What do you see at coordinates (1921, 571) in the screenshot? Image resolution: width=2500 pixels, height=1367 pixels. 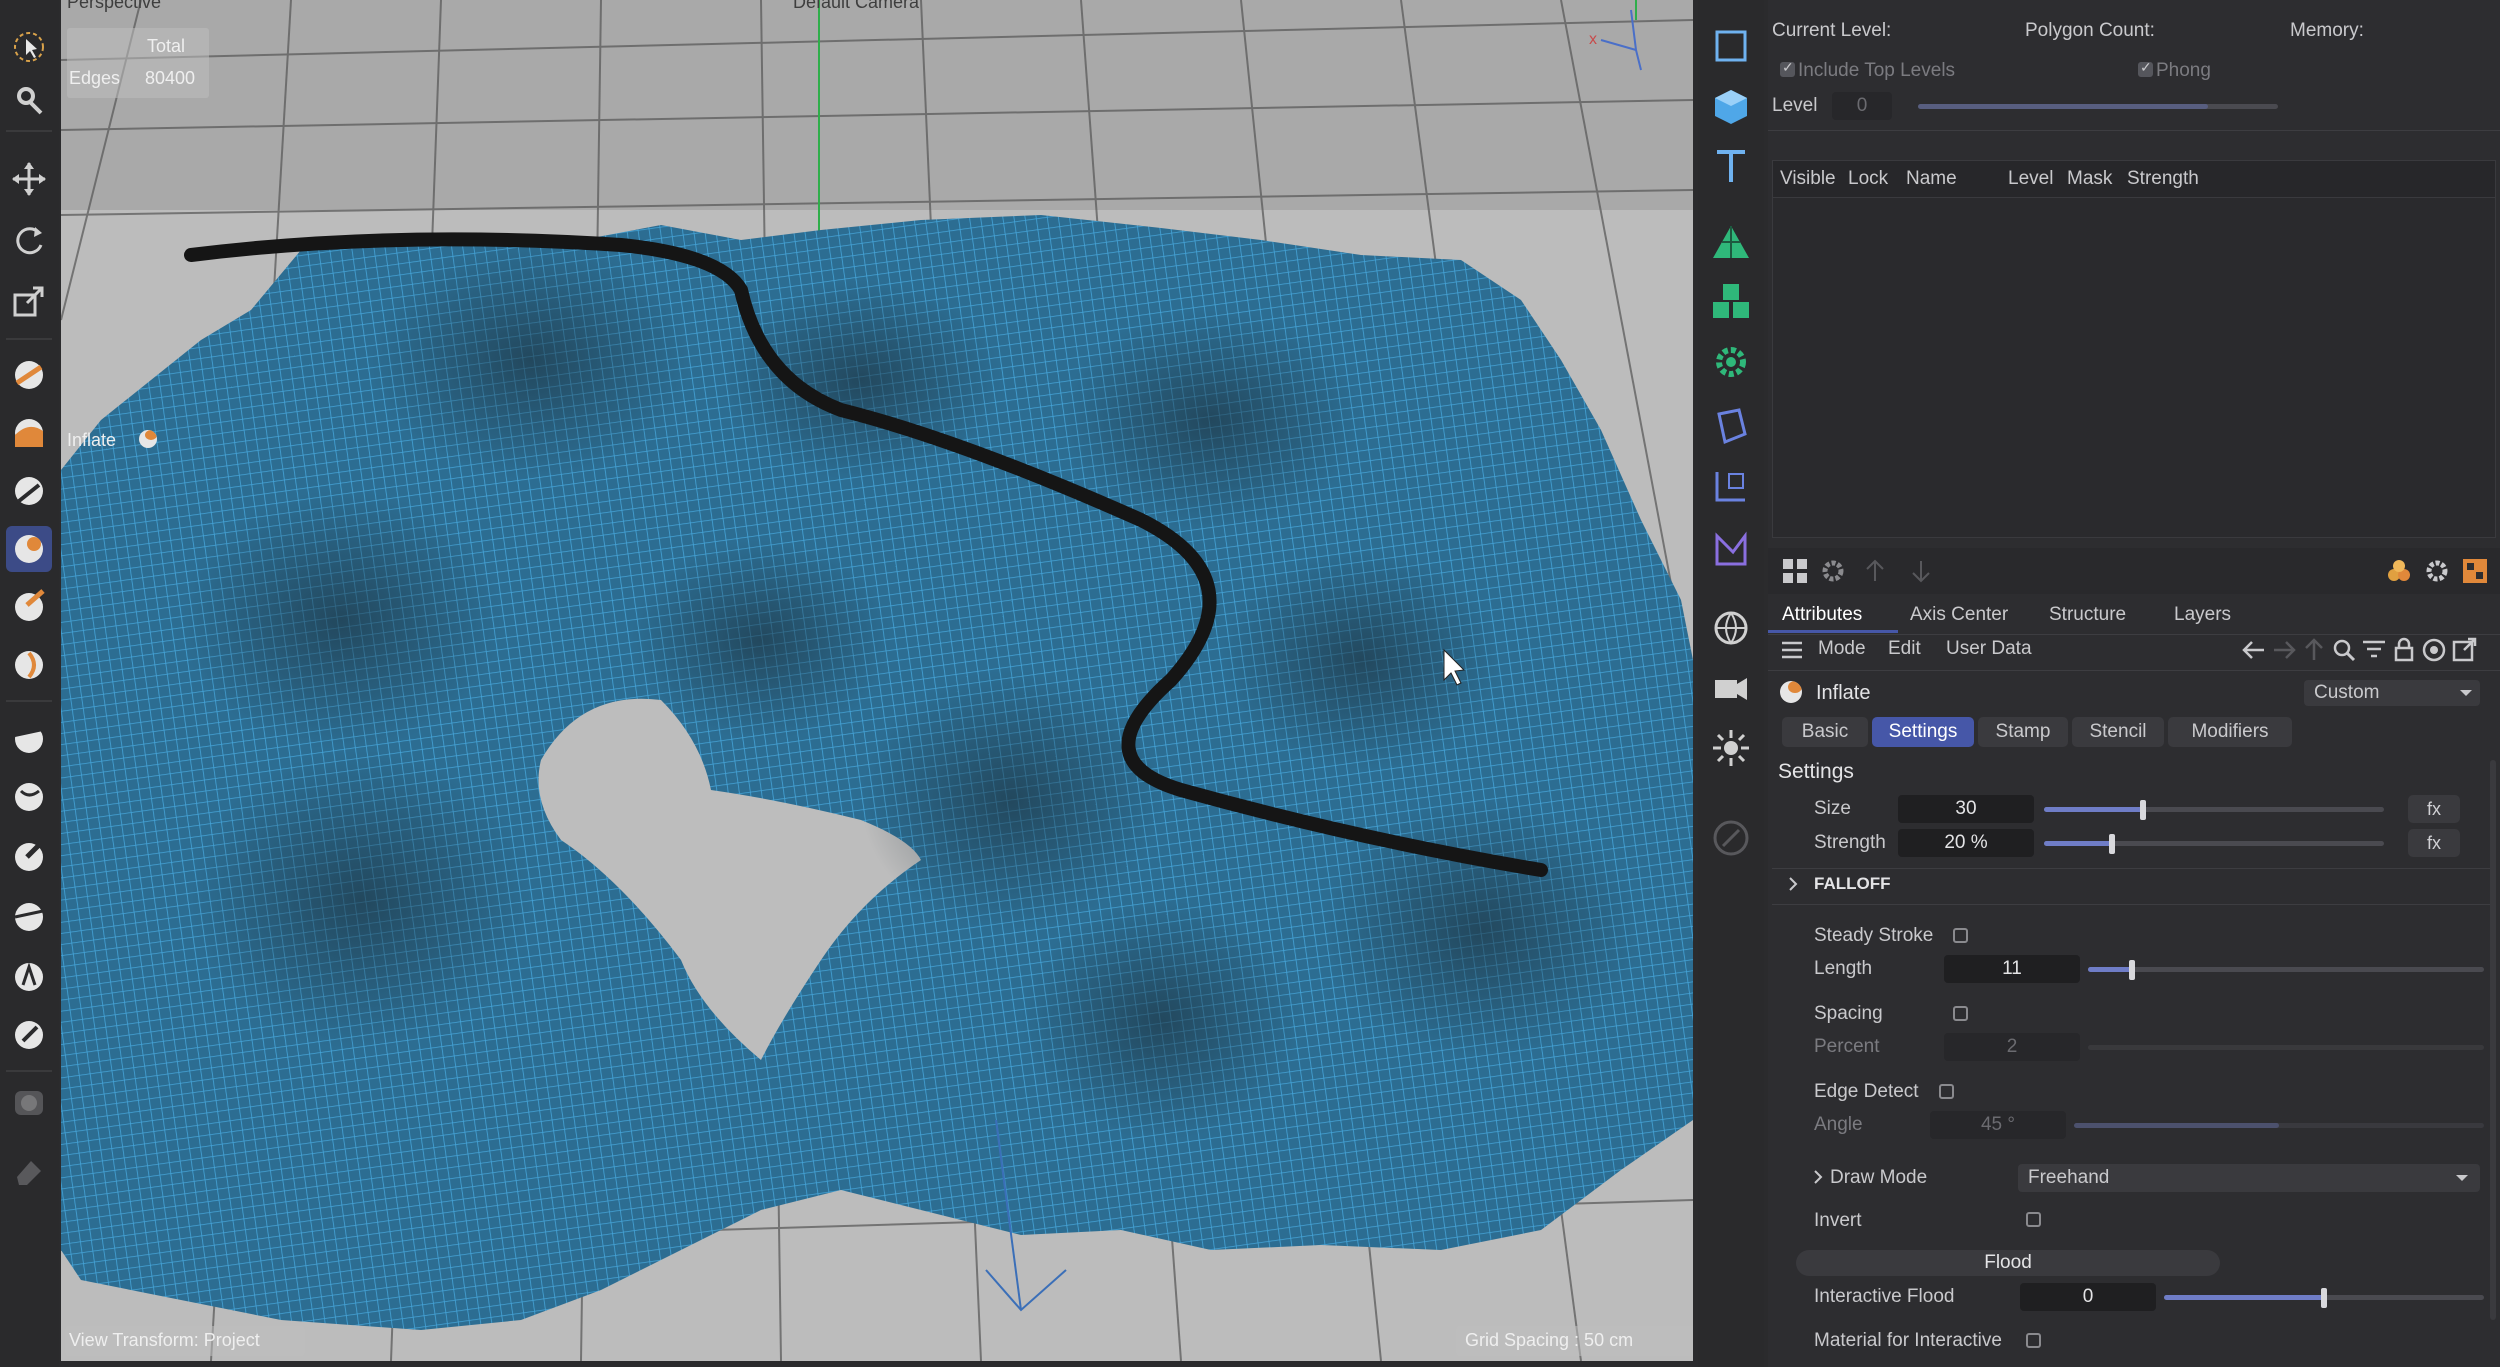 I see `arrow-down-icon` at bounding box center [1921, 571].